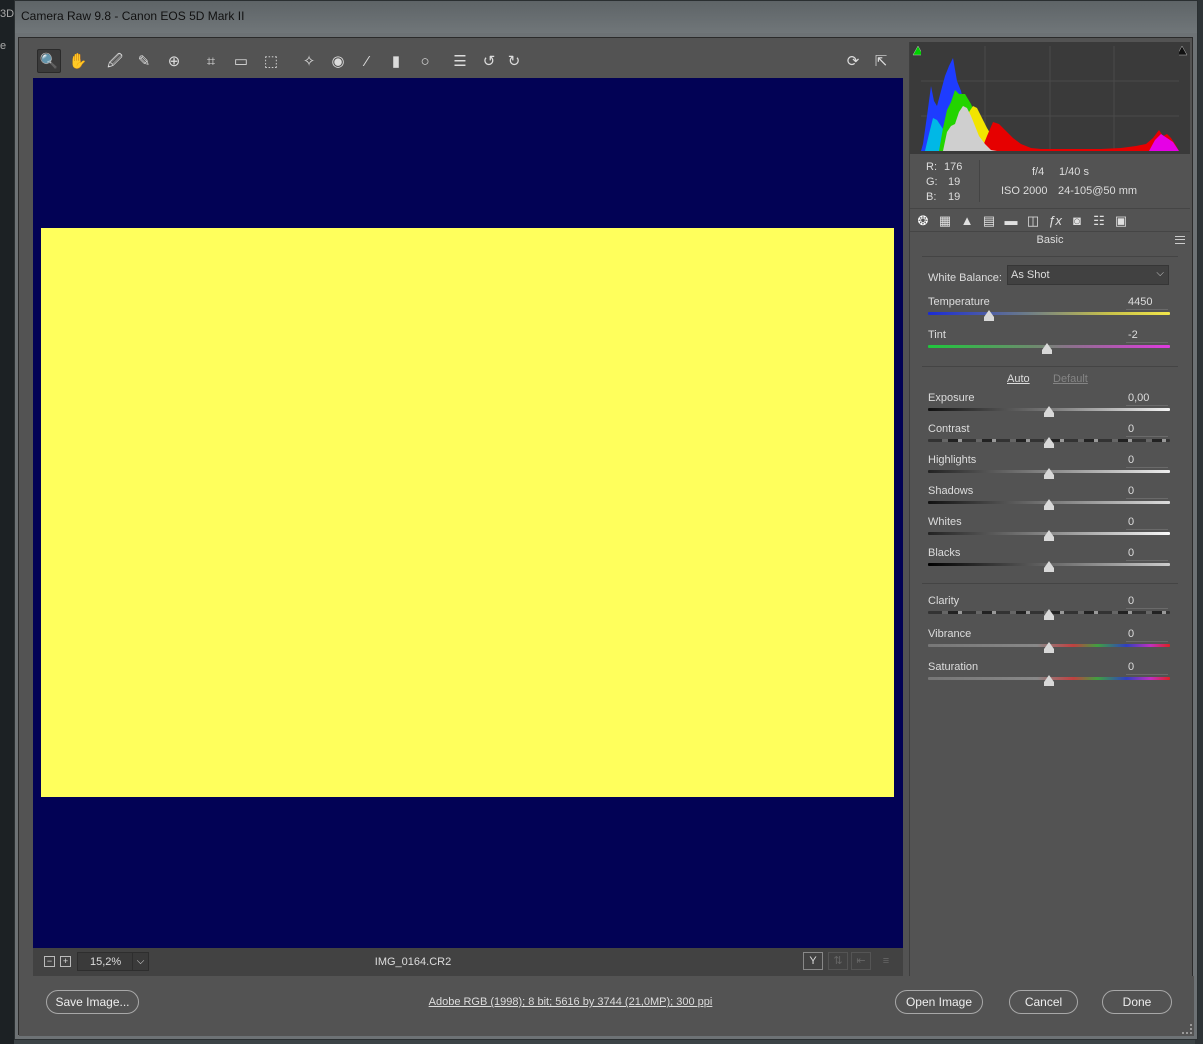 The image size is (1203, 1044). I want to click on file-name: IMG_0164.CR2, so click(413, 962).